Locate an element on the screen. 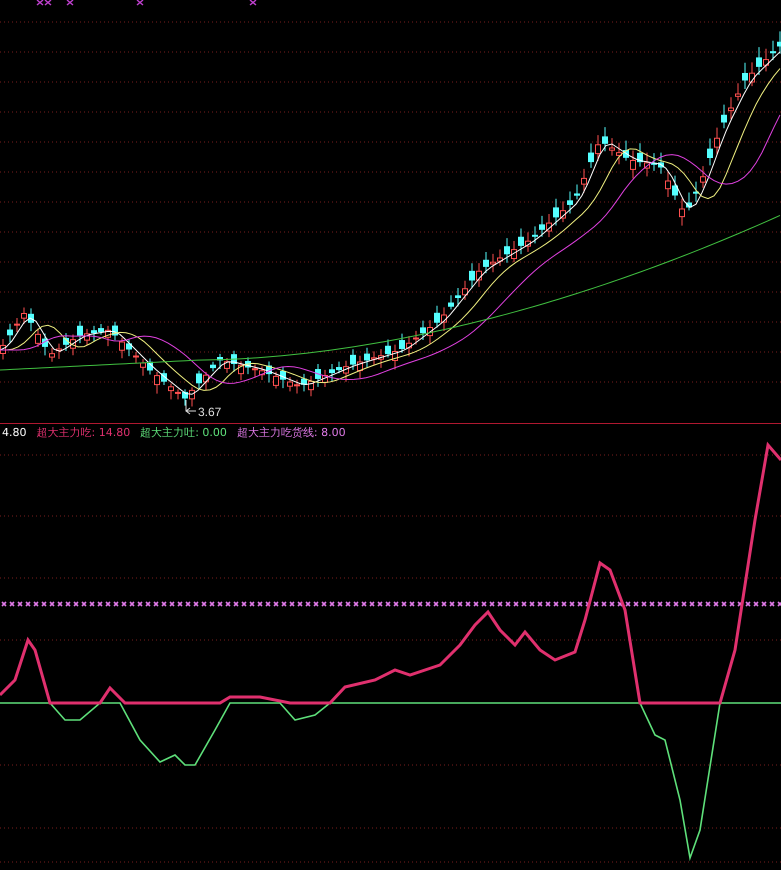  legend-label: 超大主力吃: 14.80 is located at coordinates (83, 432).